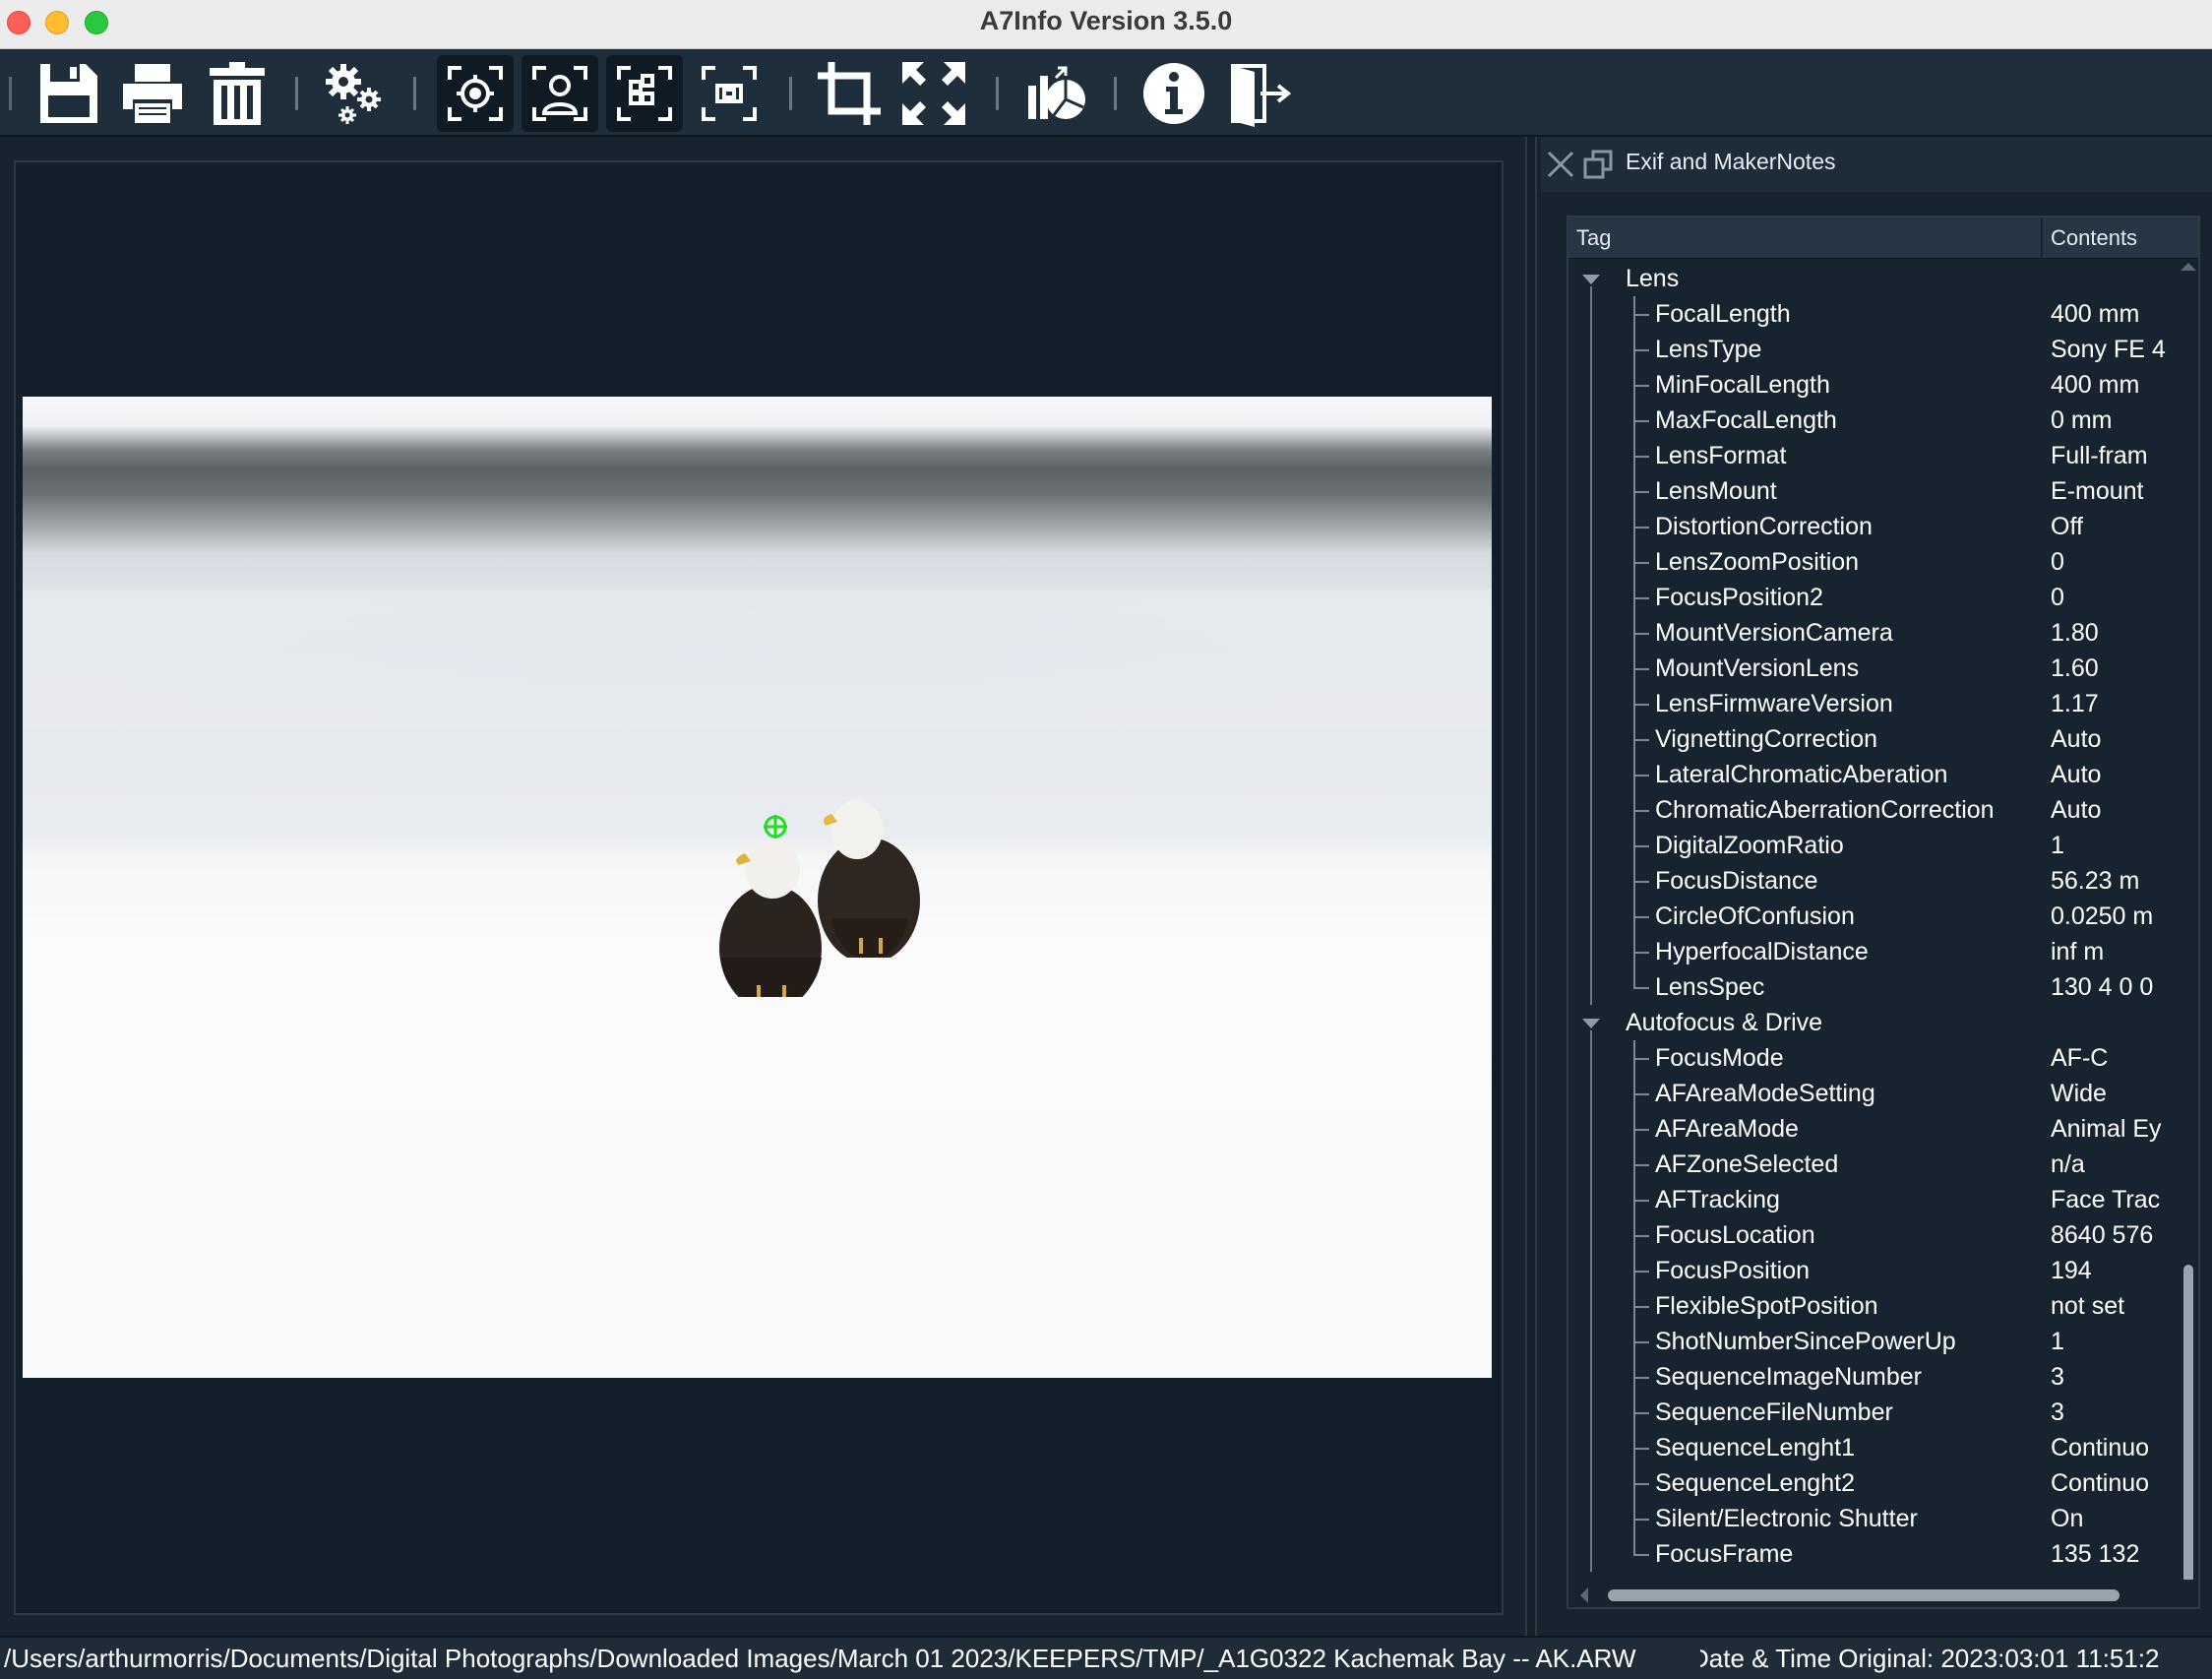 This screenshot has width=2212, height=1679. Describe the element at coordinates (1872, 1164) in the screenshot. I see `tree-row: AFZoneSelected n/a` at that location.